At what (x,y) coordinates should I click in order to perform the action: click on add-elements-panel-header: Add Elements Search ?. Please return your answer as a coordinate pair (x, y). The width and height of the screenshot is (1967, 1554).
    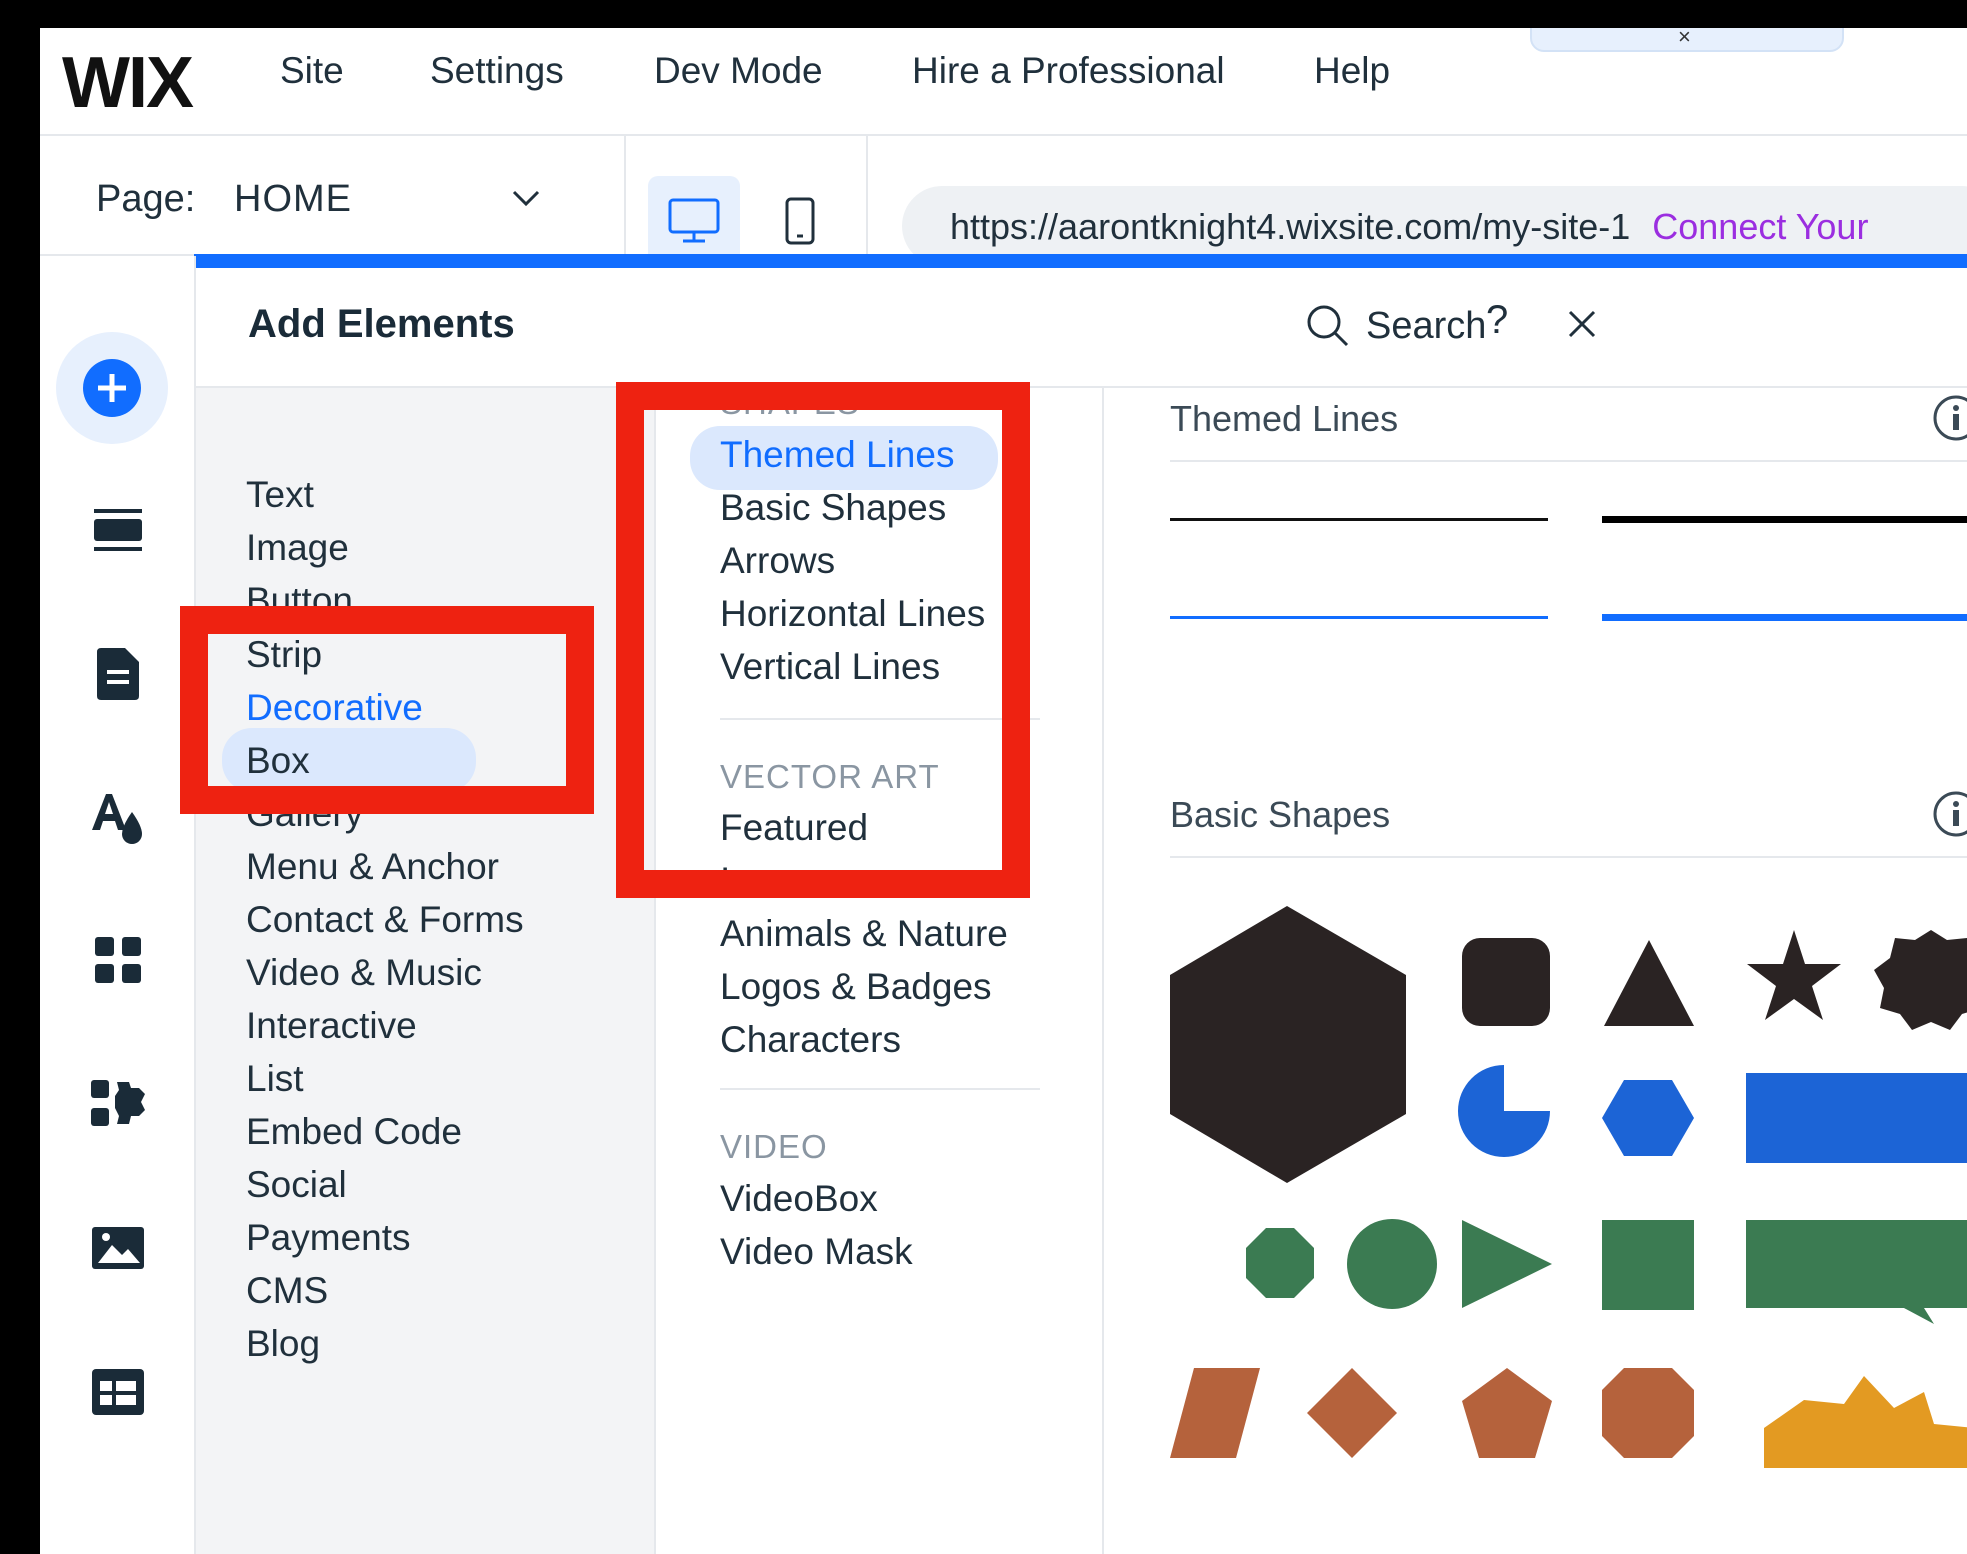
    Looking at the image, I should click on (1081, 328).